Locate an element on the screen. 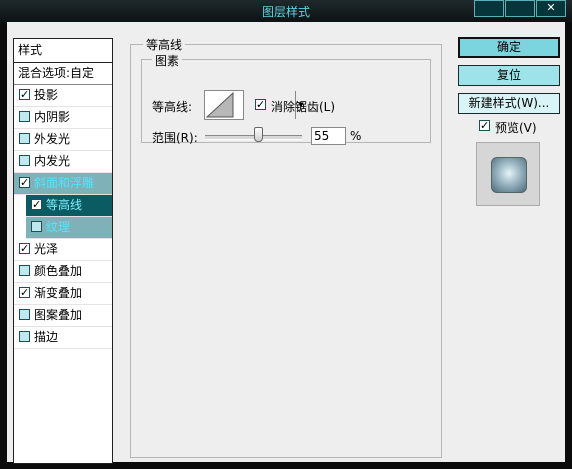 The image size is (572, 469). checkbox-satin: ✓ is located at coordinates (24, 248).